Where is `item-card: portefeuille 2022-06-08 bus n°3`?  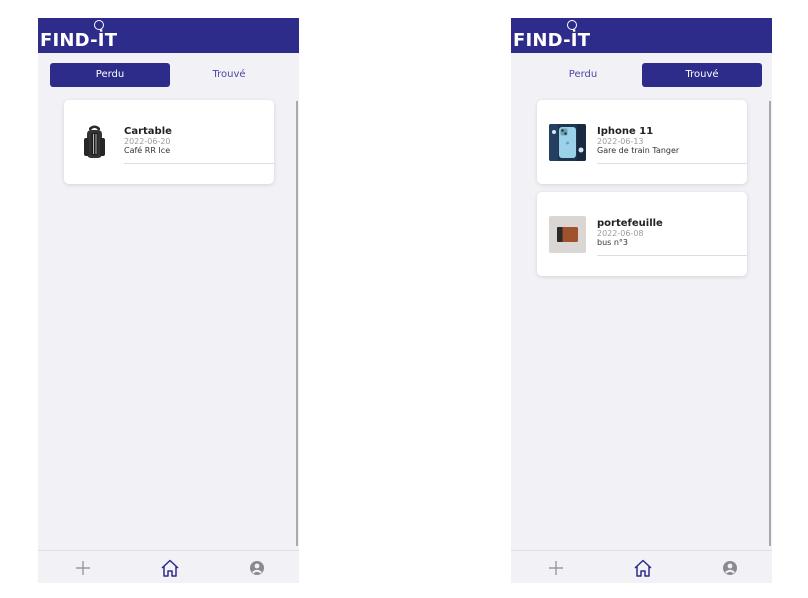
item-card: portefeuille 2022-06-08 bus n°3 is located at coordinates (642, 234).